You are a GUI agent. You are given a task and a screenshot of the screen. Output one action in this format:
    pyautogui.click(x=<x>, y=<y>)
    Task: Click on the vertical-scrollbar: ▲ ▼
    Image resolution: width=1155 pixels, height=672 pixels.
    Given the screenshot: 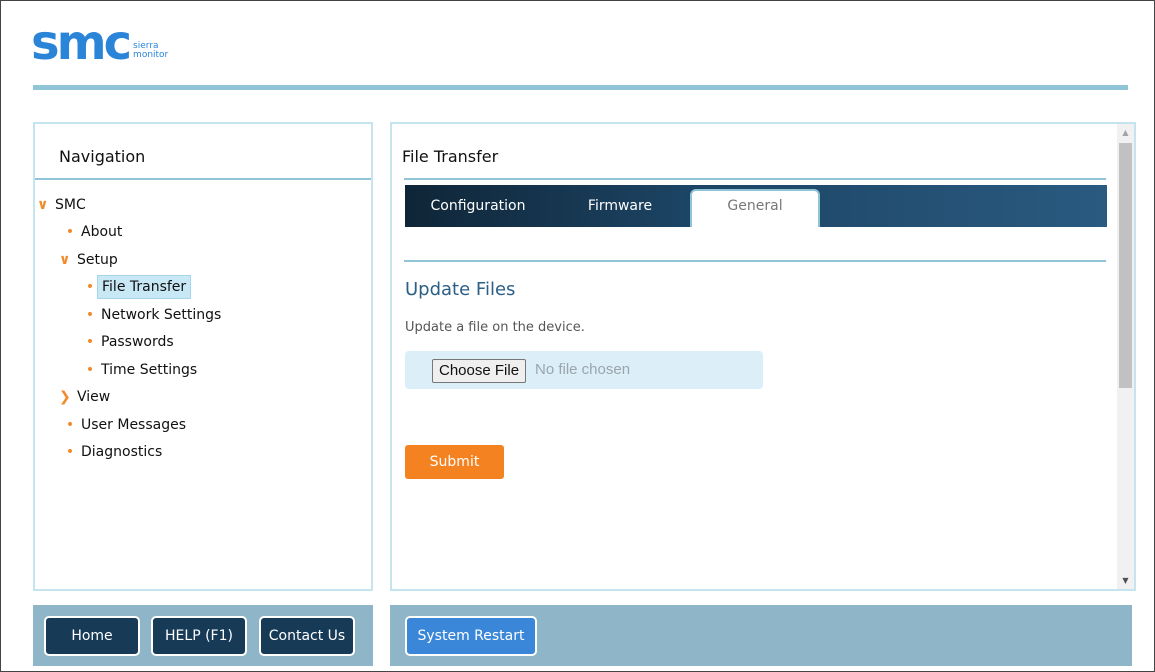 What is the action you would take?
    pyautogui.click(x=1125, y=356)
    